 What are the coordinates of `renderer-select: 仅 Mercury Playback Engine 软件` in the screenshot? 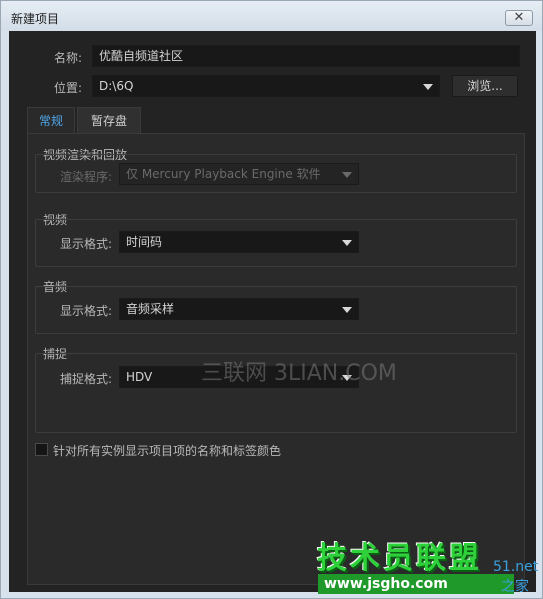 It's located at (239, 174).